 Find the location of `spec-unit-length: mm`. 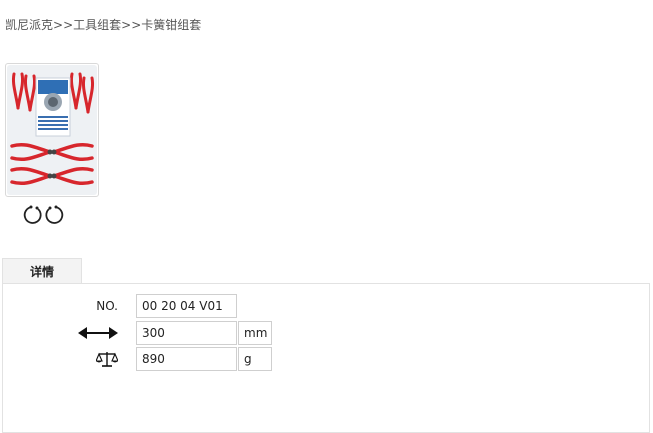

spec-unit-length: mm is located at coordinates (255, 333).